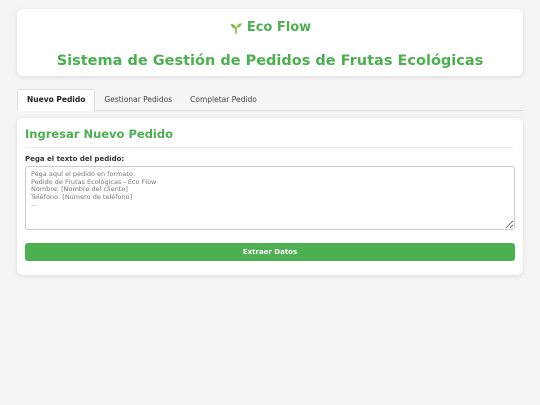 The width and height of the screenshot is (540, 405). What do you see at coordinates (269, 137) in the screenshot?
I see `section-title: Ingresar Nuevo Pedido` at bounding box center [269, 137].